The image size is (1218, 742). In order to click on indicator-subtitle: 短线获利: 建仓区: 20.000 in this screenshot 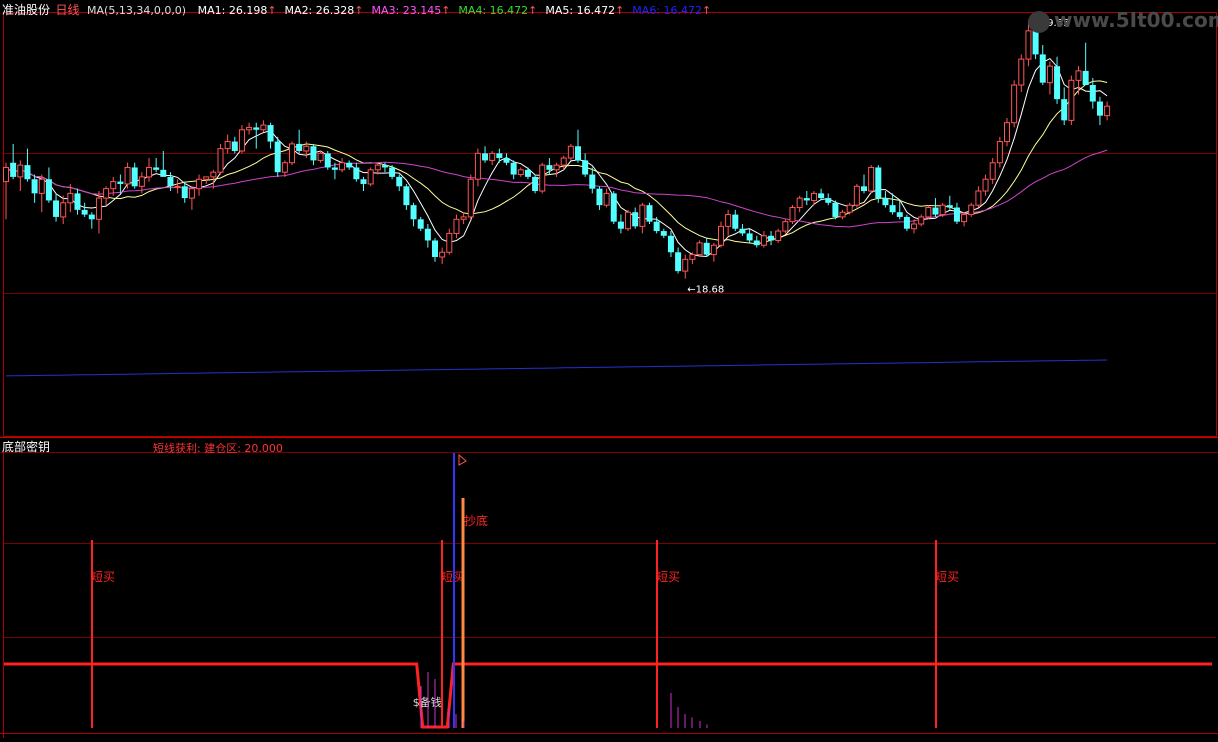, I will do `click(218, 448)`.